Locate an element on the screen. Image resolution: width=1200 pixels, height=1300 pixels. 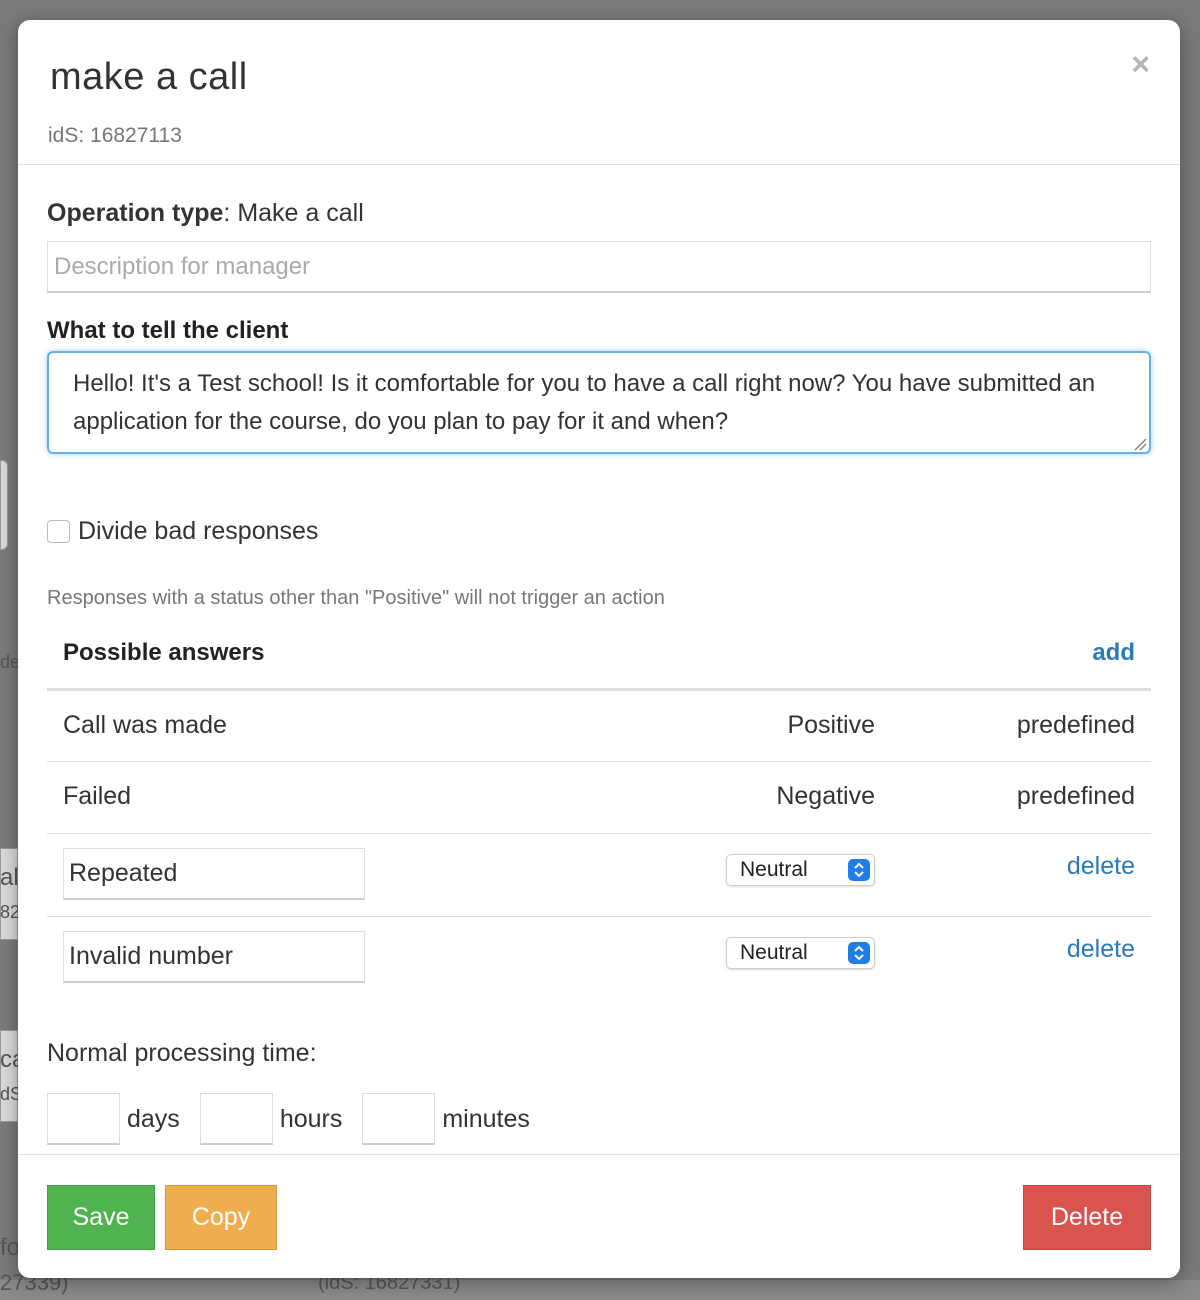
modal-title: make a call is located at coordinates (149, 77).